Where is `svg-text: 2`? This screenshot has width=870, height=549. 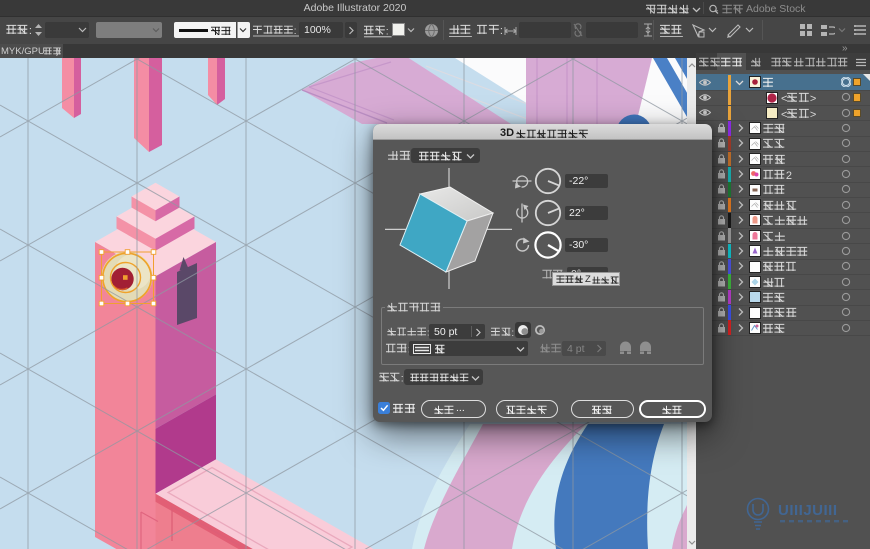 svg-text: 2 is located at coordinates (789, 176).